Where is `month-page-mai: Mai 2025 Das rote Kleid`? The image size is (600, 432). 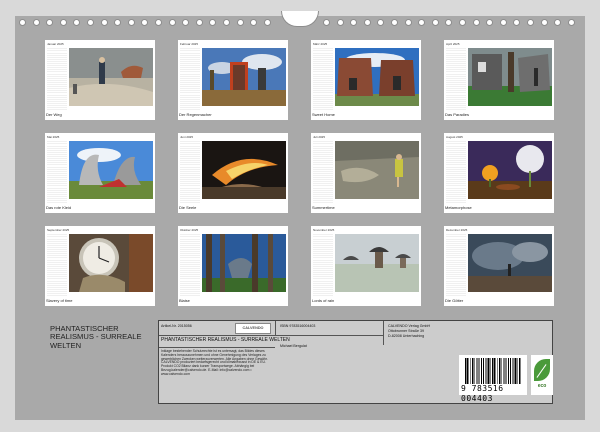
month-page-mai: Mai 2025 Das rote Kleid is located at coordinates (100, 173).